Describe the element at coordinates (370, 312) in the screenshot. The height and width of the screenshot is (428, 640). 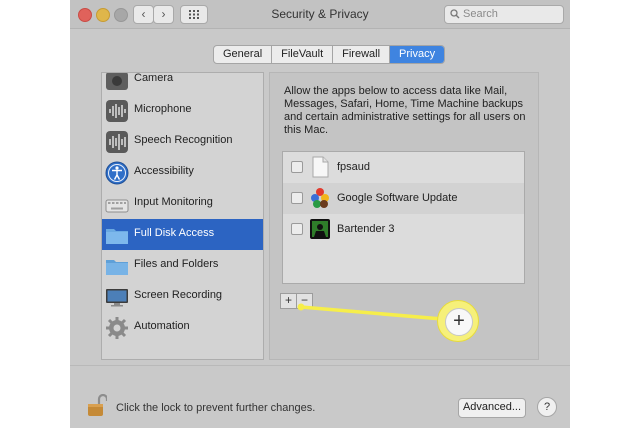
I see `callout-connector` at that location.